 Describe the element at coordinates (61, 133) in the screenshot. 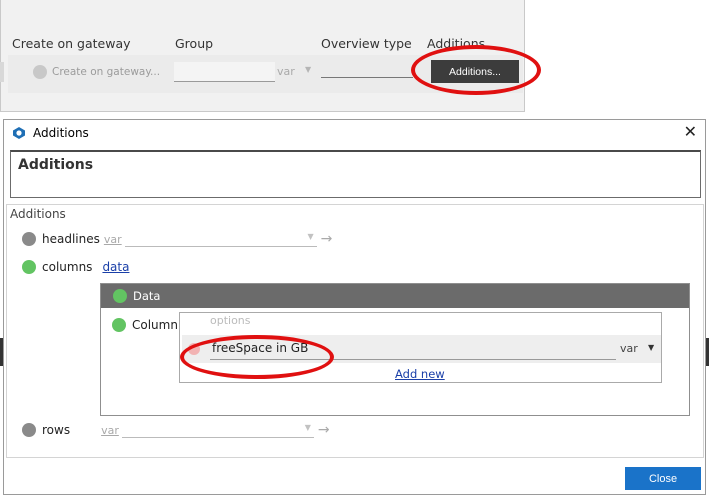

I see `dialog-title: Additions` at that location.